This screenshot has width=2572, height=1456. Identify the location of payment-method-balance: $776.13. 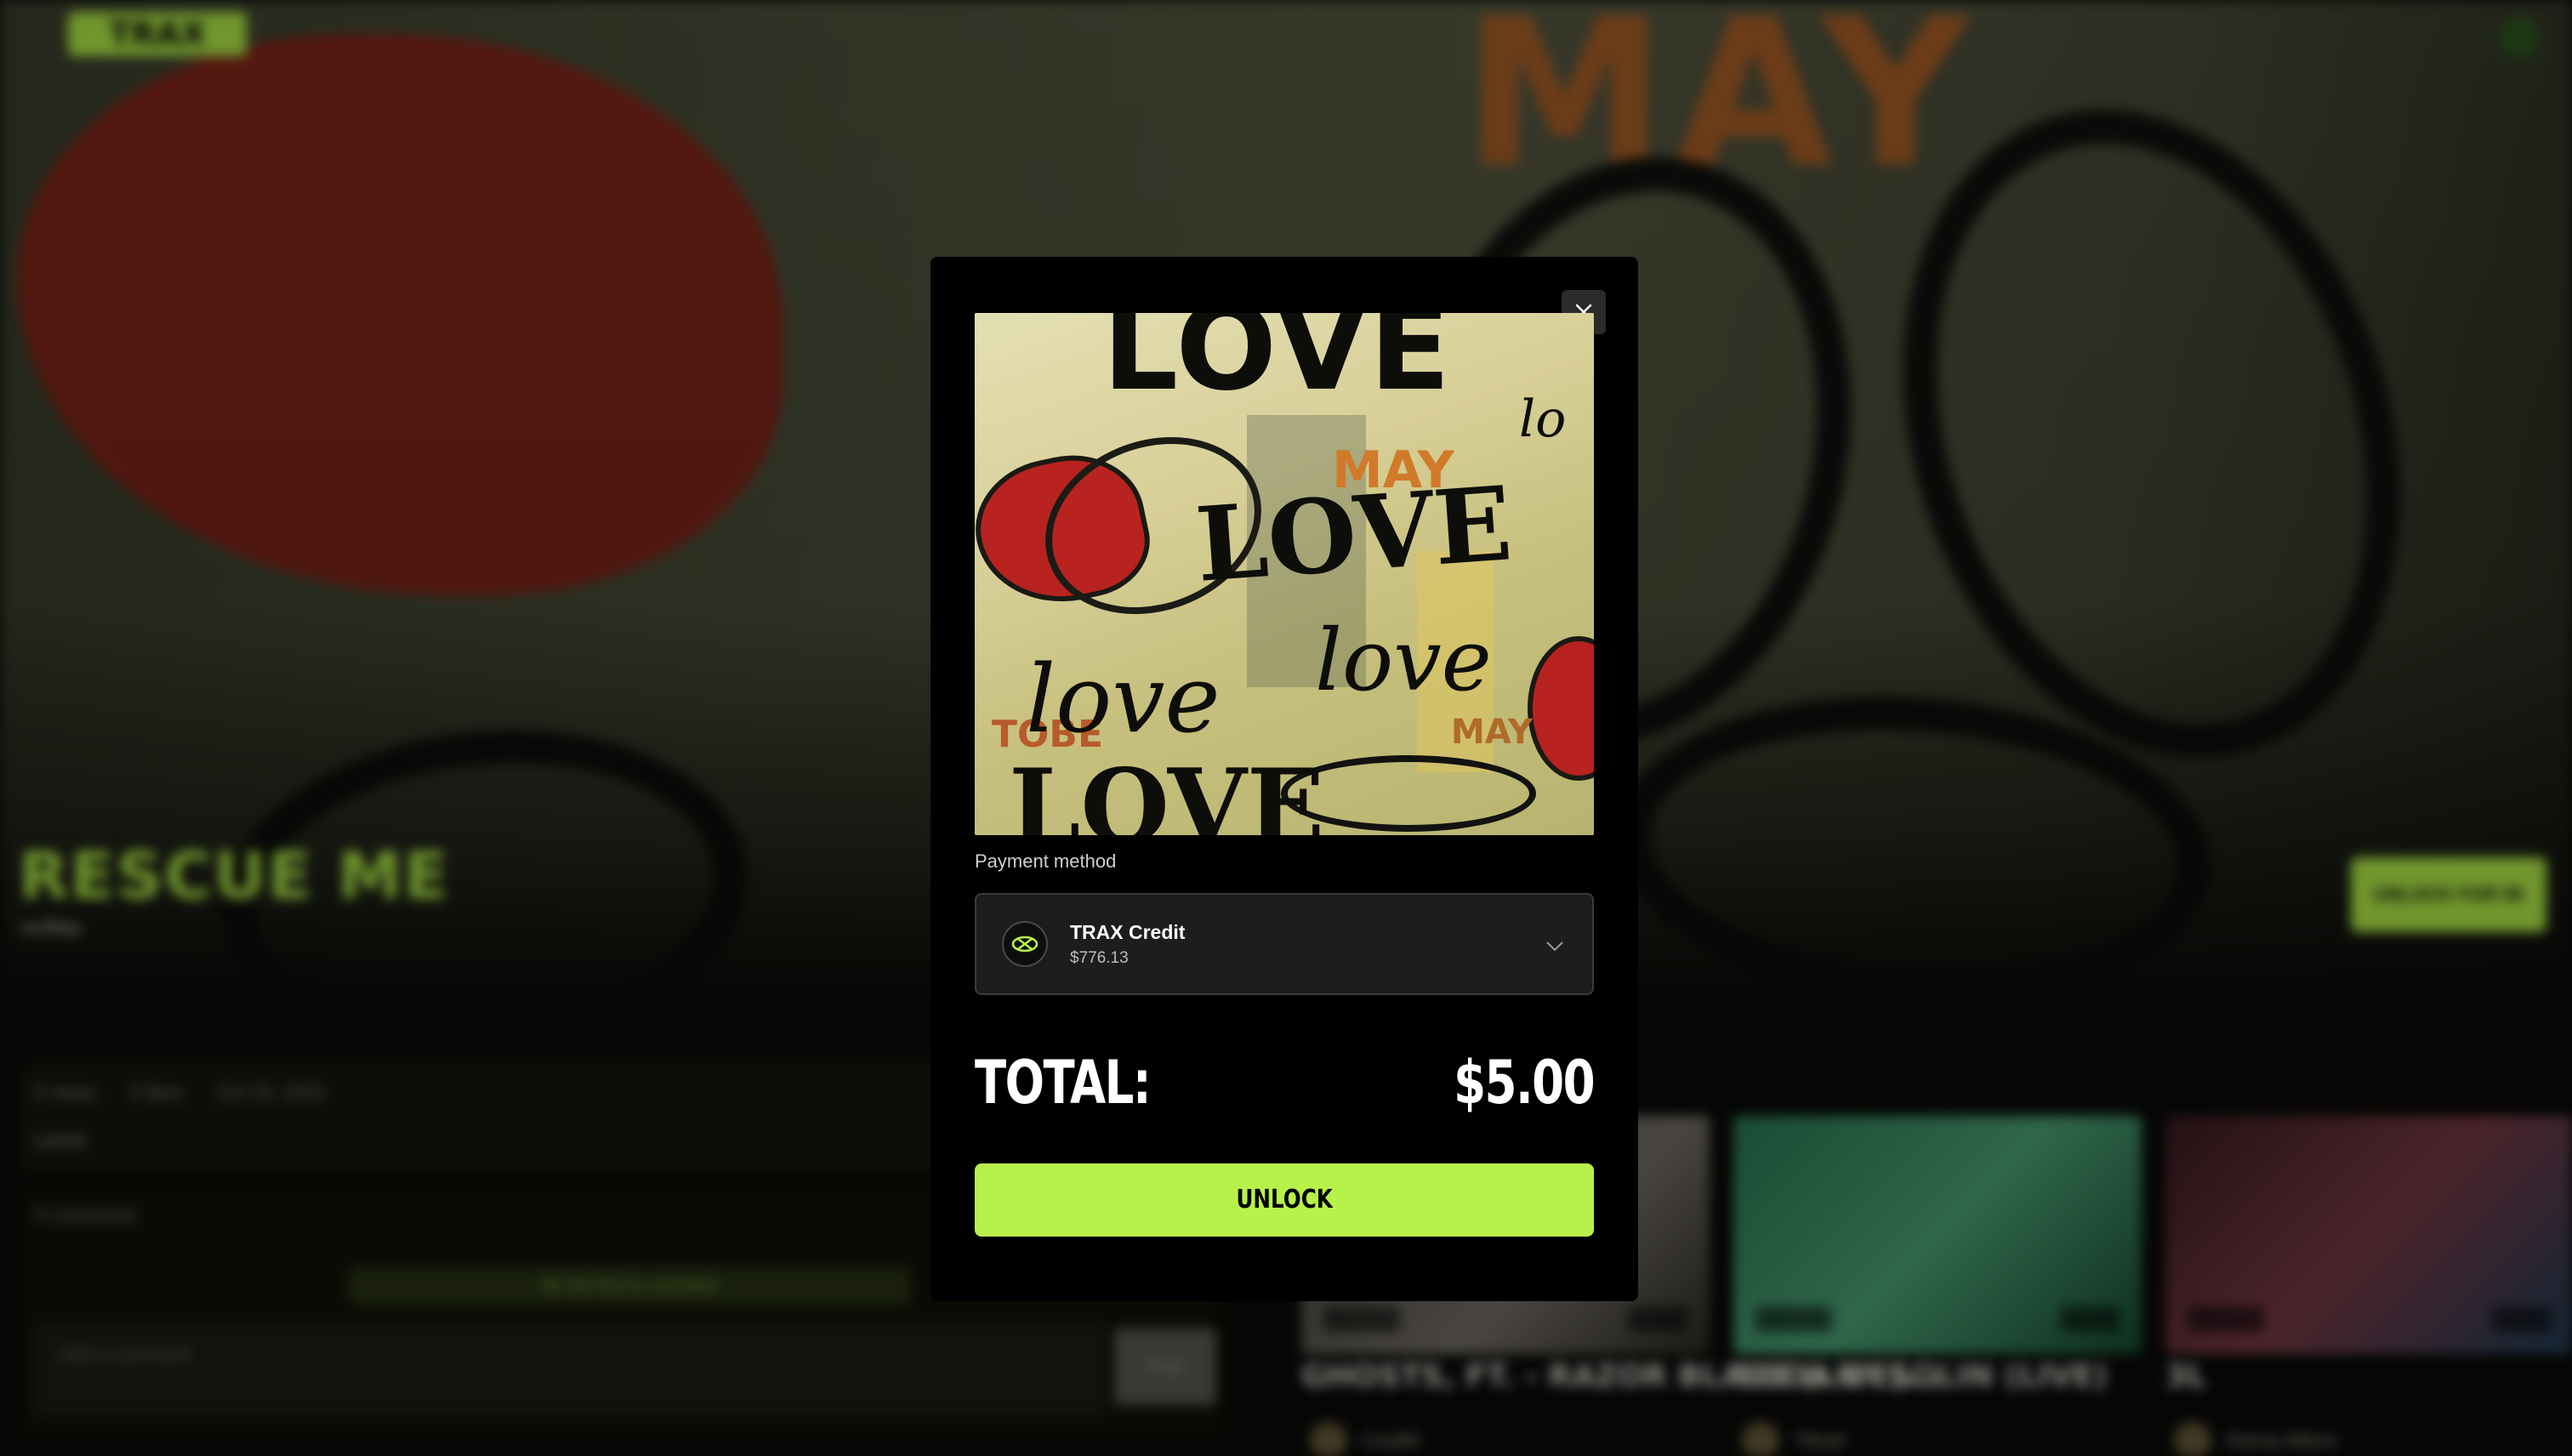
(1100, 958).